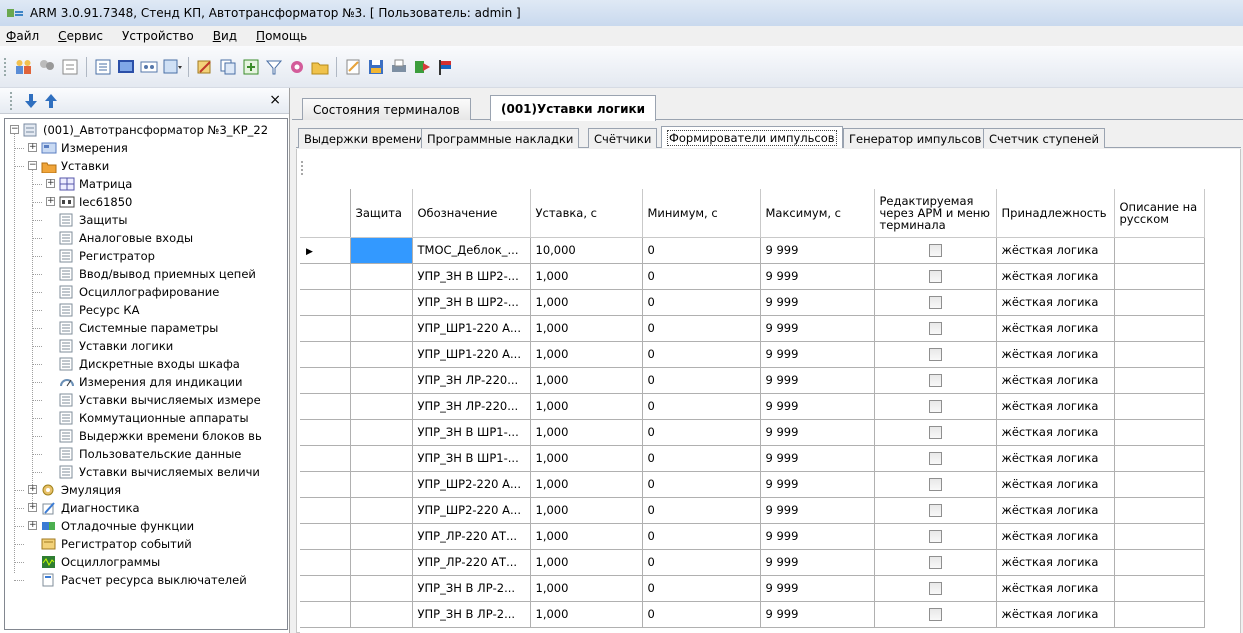 This screenshot has width=1243, height=633. What do you see at coordinates (281, 36) in the screenshot?
I see `menu-item-4: Помощь` at bounding box center [281, 36].